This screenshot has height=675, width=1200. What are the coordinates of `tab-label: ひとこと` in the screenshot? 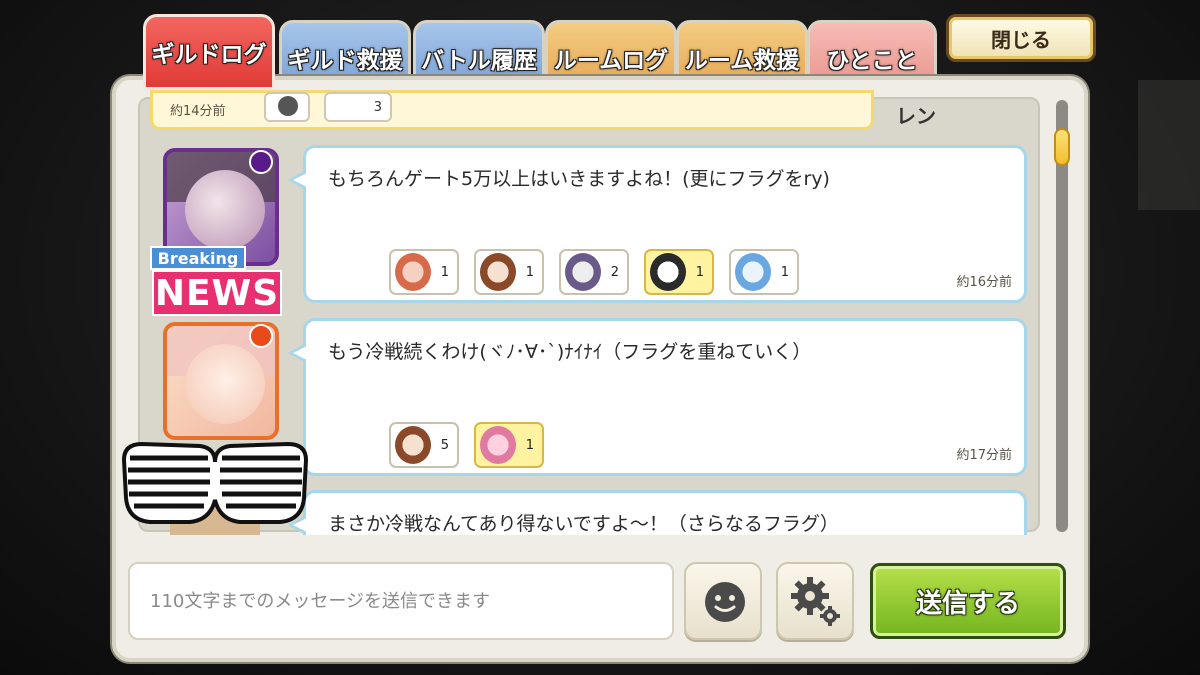 It's located at (872, 61).